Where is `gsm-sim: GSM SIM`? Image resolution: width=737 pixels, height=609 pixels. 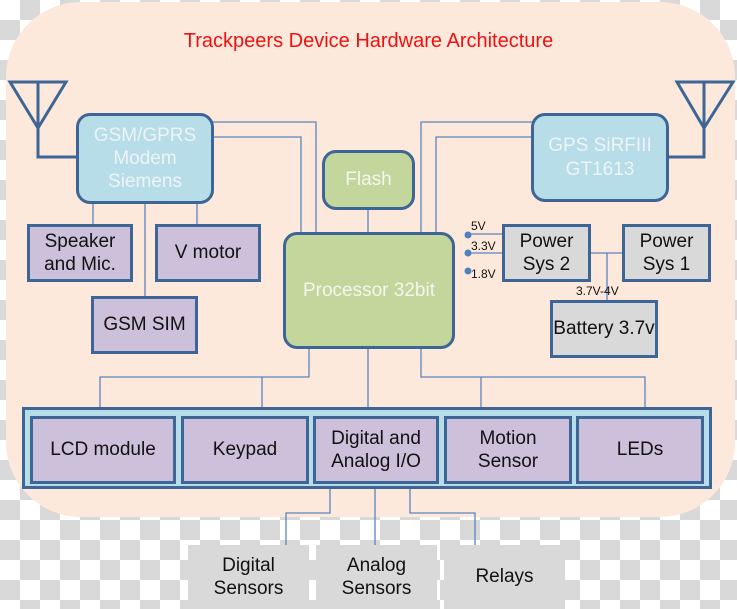
gsm-sim: GSM SIM is located at coordinates (144, 325).